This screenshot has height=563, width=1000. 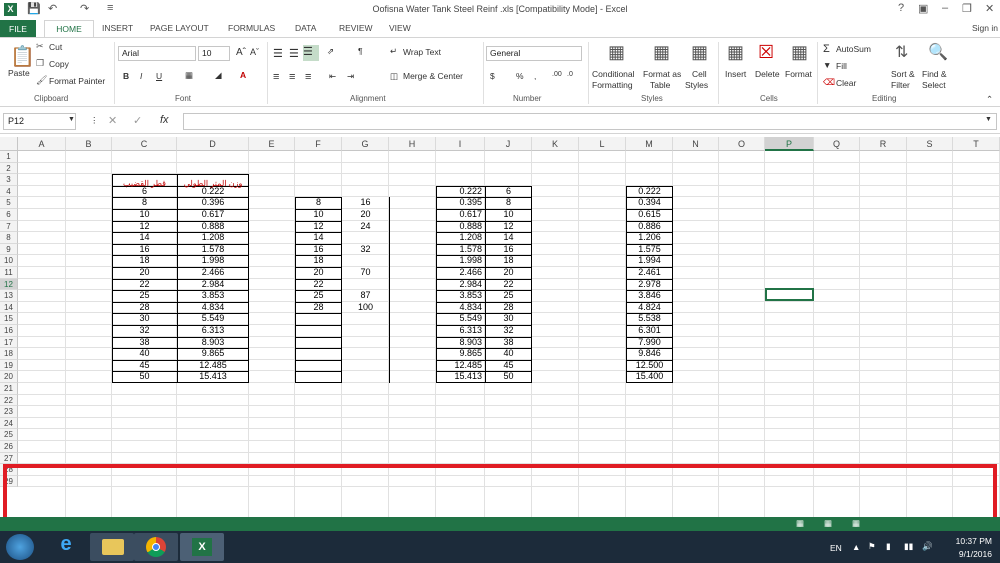 I want to click on cell-i: 1.208, so click(x=460, y=238).